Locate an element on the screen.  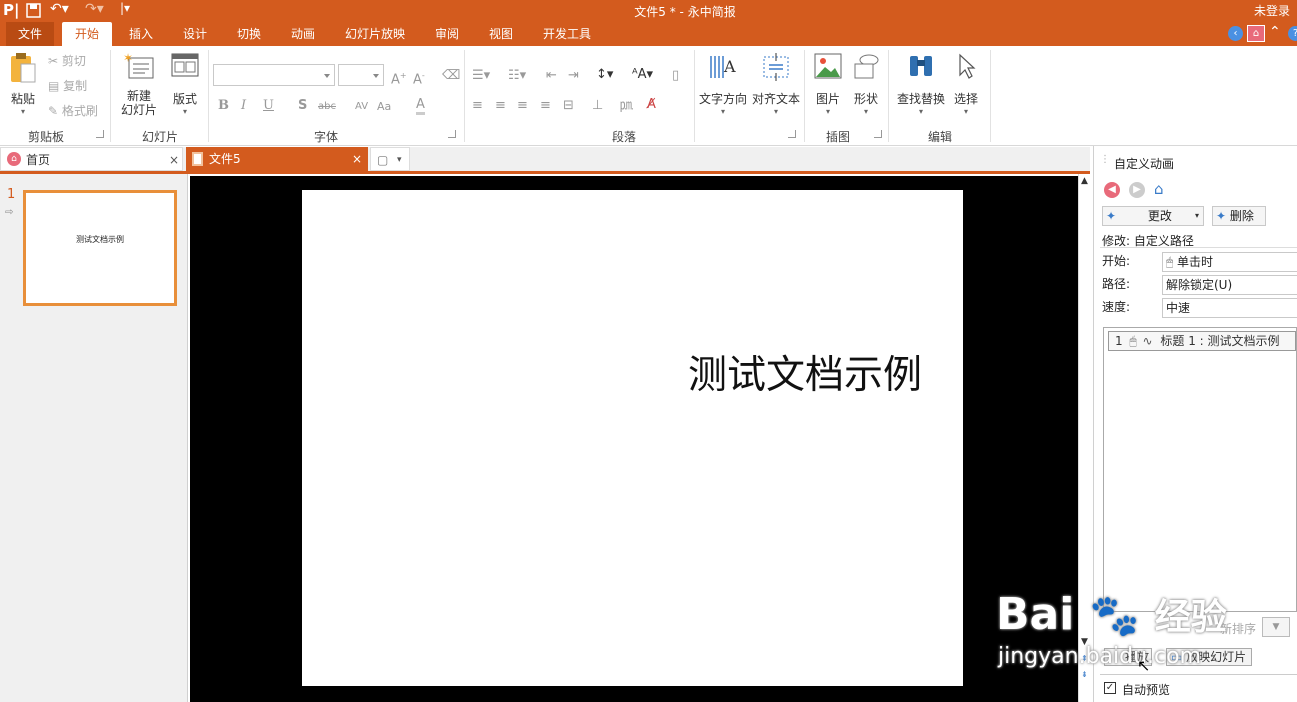
path-value: 解除锁定(U) is located at coordinates (1199, 285).